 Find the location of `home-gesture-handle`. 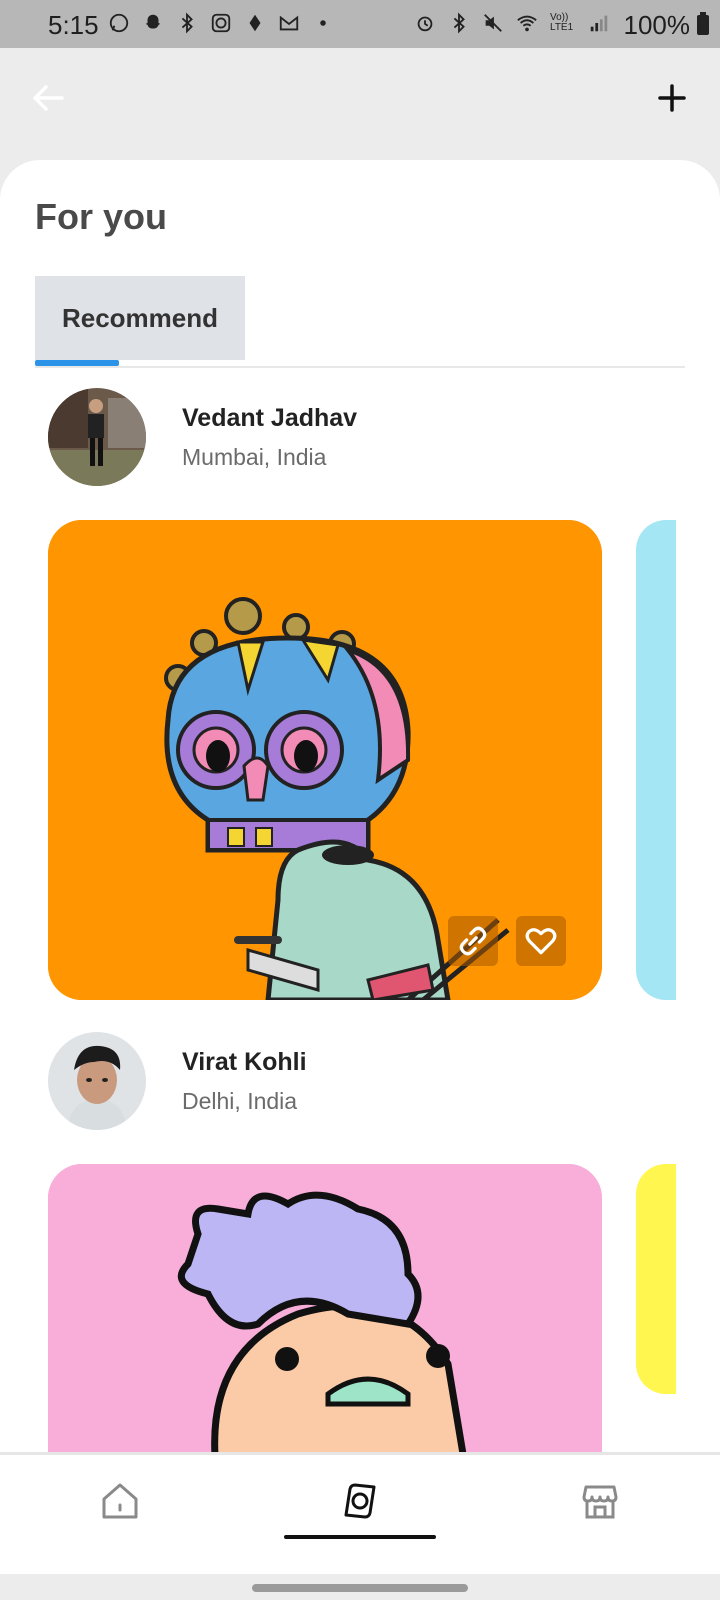

home-gesture-handle is located at coordinates (360, 1588).